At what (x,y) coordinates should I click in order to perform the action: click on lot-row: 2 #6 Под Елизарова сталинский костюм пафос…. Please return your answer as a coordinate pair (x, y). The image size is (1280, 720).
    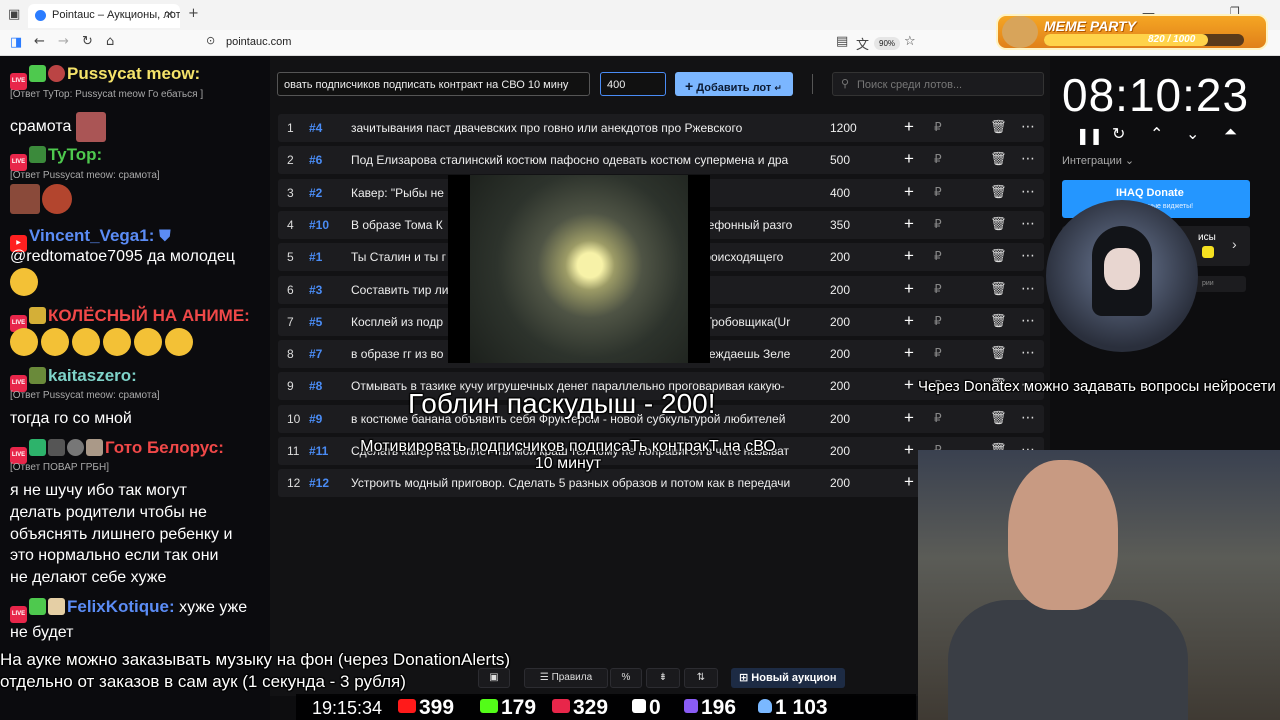
    Looking at the image, I should click on (661, 160).